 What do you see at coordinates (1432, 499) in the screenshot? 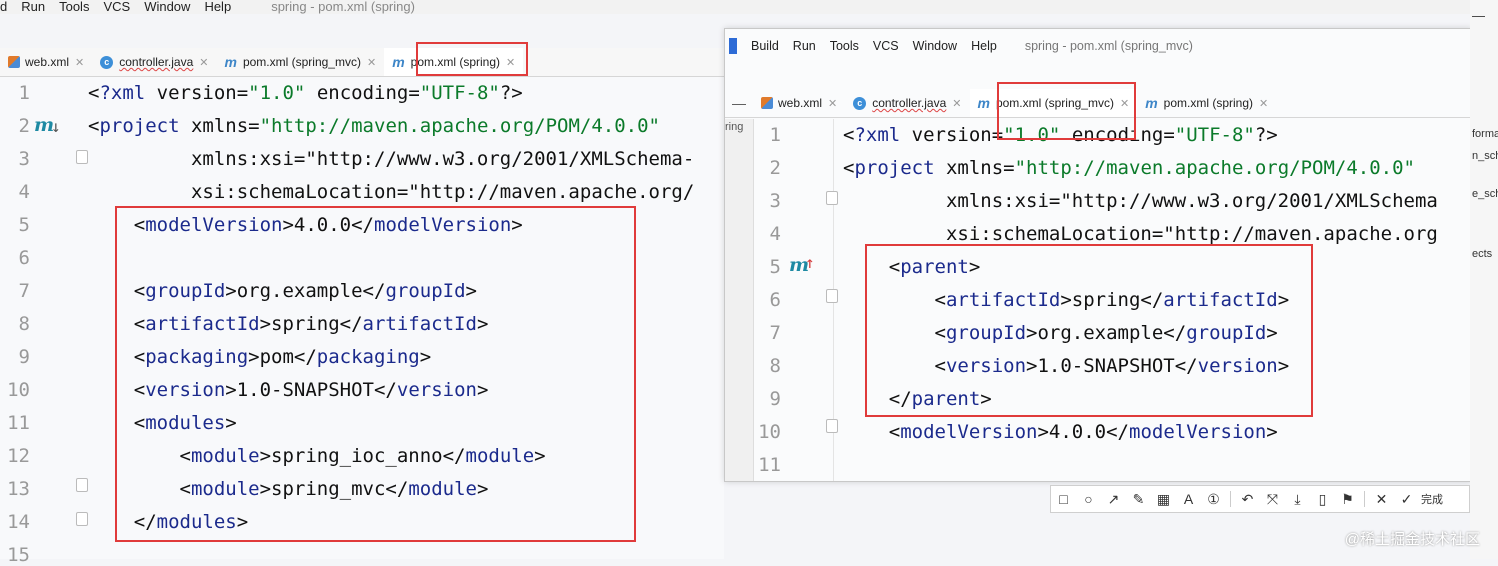
I see `done-button: 完成` at bounding box center [1432, 499].